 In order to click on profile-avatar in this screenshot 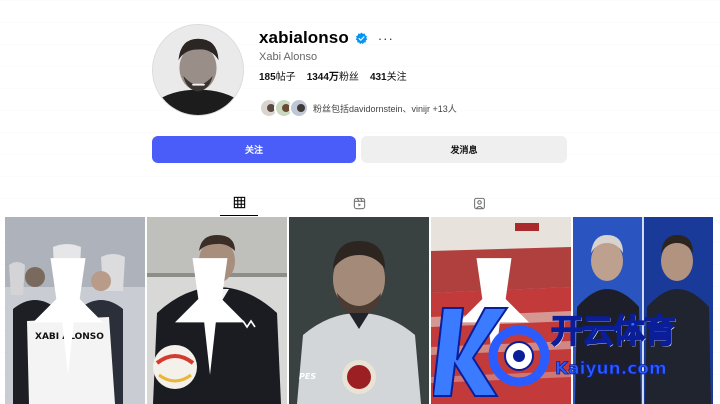, I will do `click(198, 70)`.